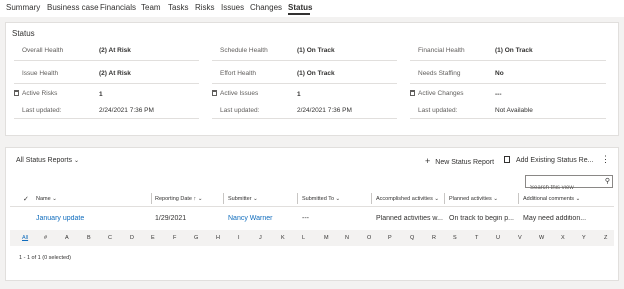  I want to click on tab-financials: Financials, so click(118, 7).